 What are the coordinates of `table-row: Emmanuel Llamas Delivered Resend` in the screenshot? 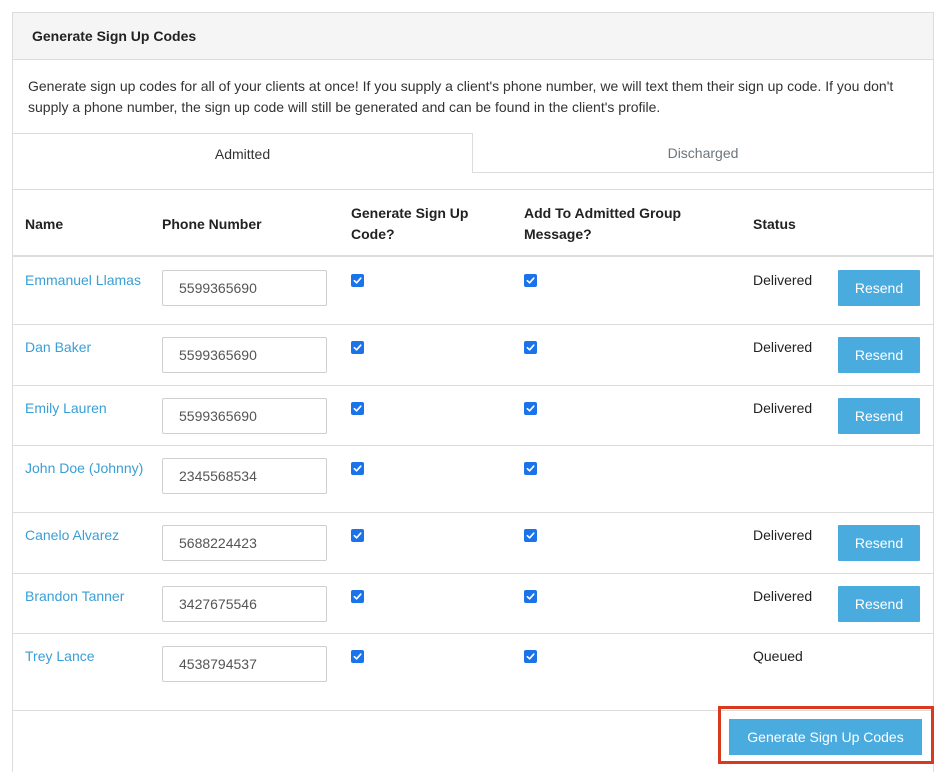 It's located at (473, 291).